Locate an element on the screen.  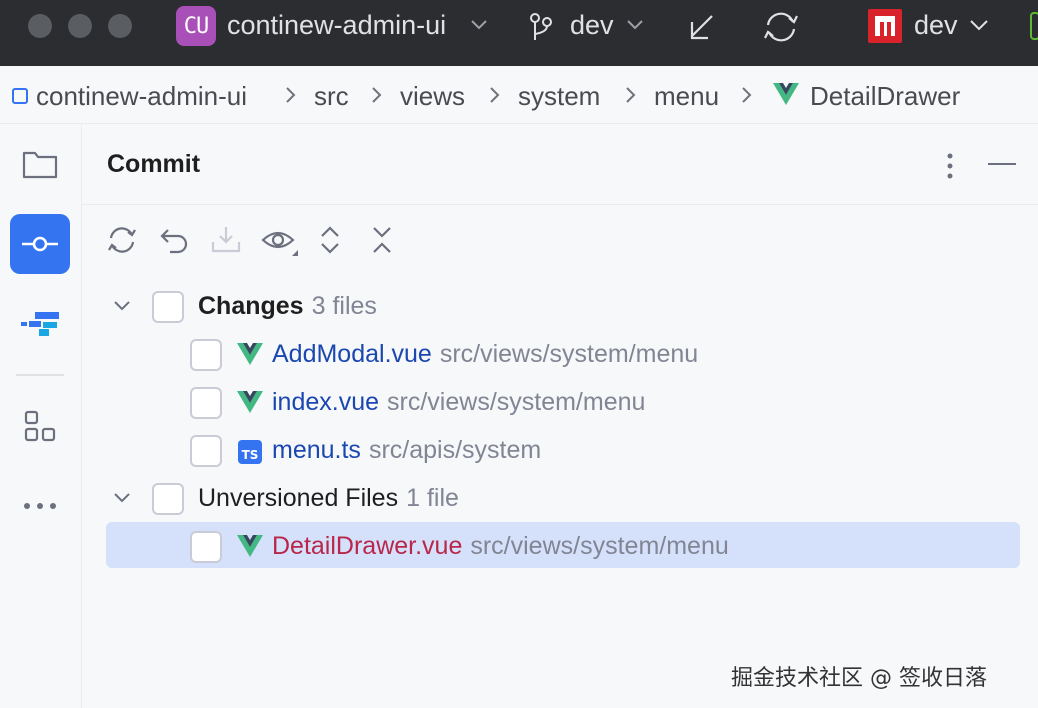
structure-tool-button is located at coordinates (40, 324).